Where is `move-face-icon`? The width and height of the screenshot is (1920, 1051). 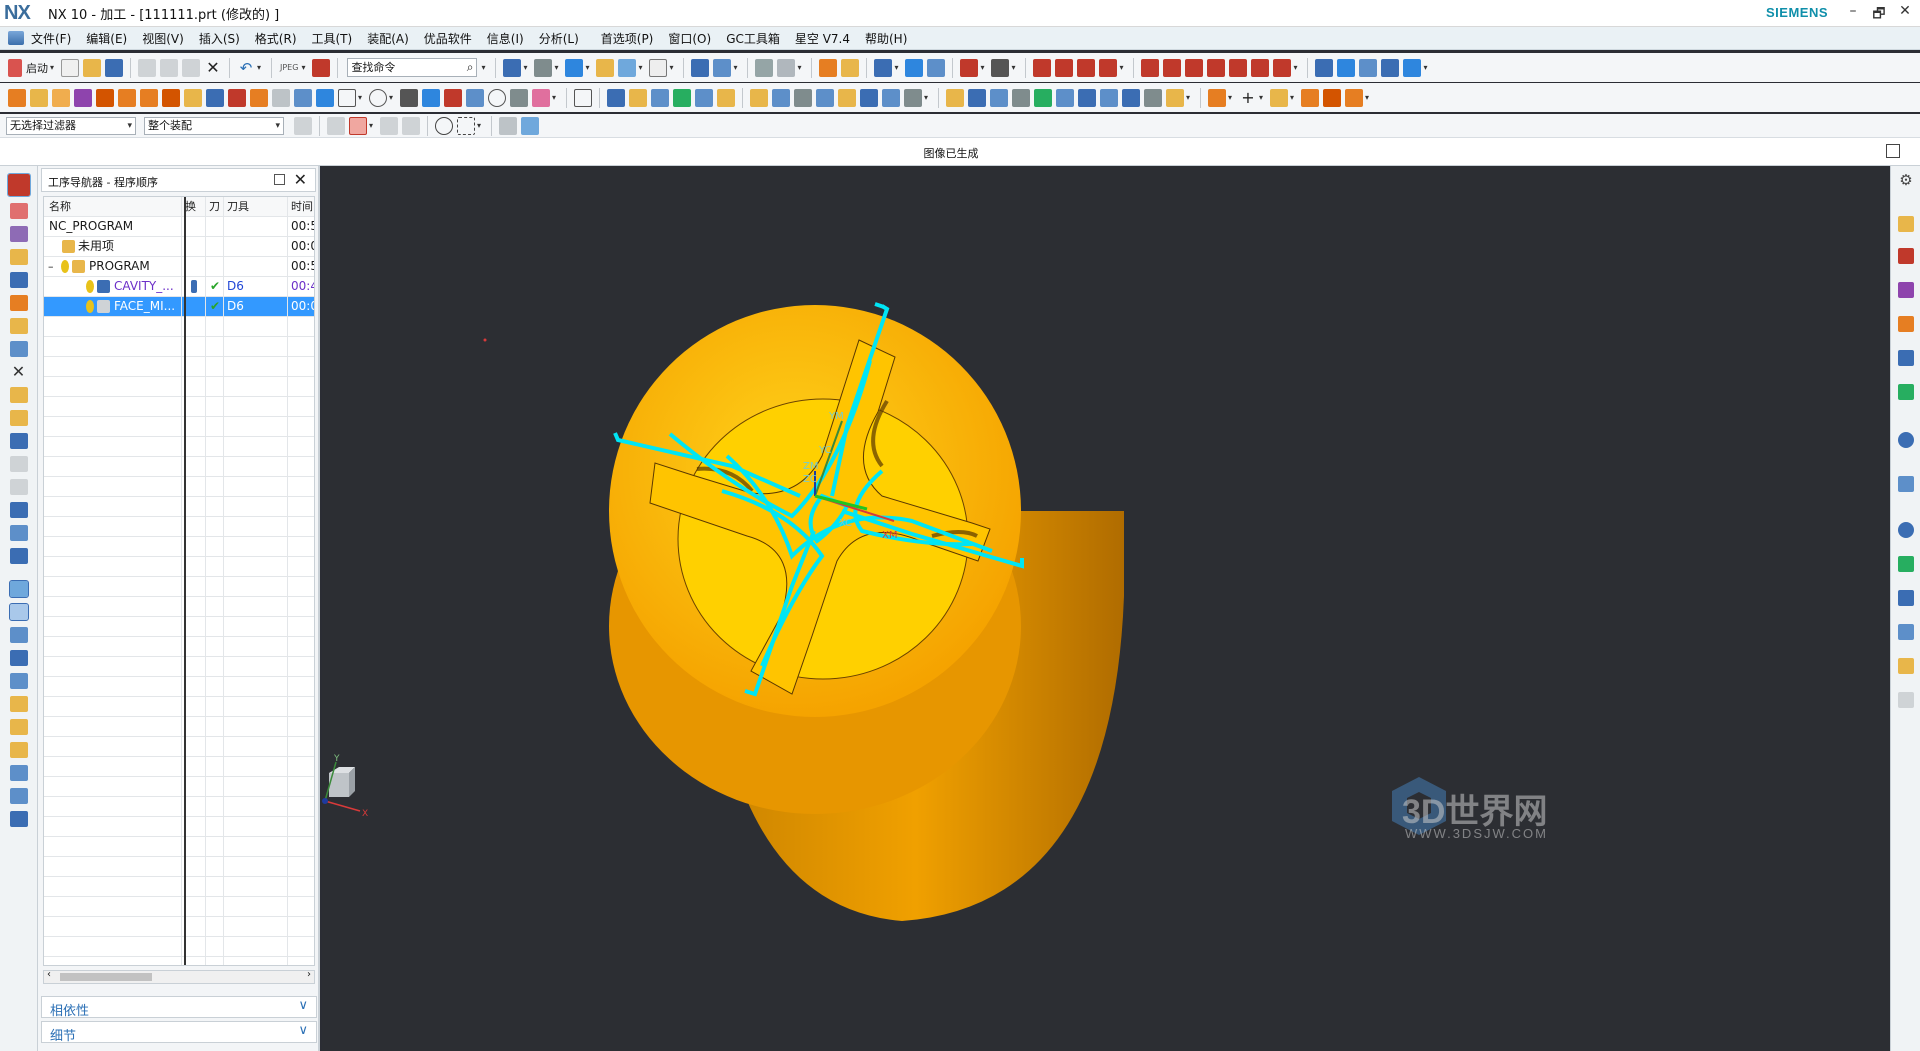
move-face-icon is located at coordinates (825, 97).